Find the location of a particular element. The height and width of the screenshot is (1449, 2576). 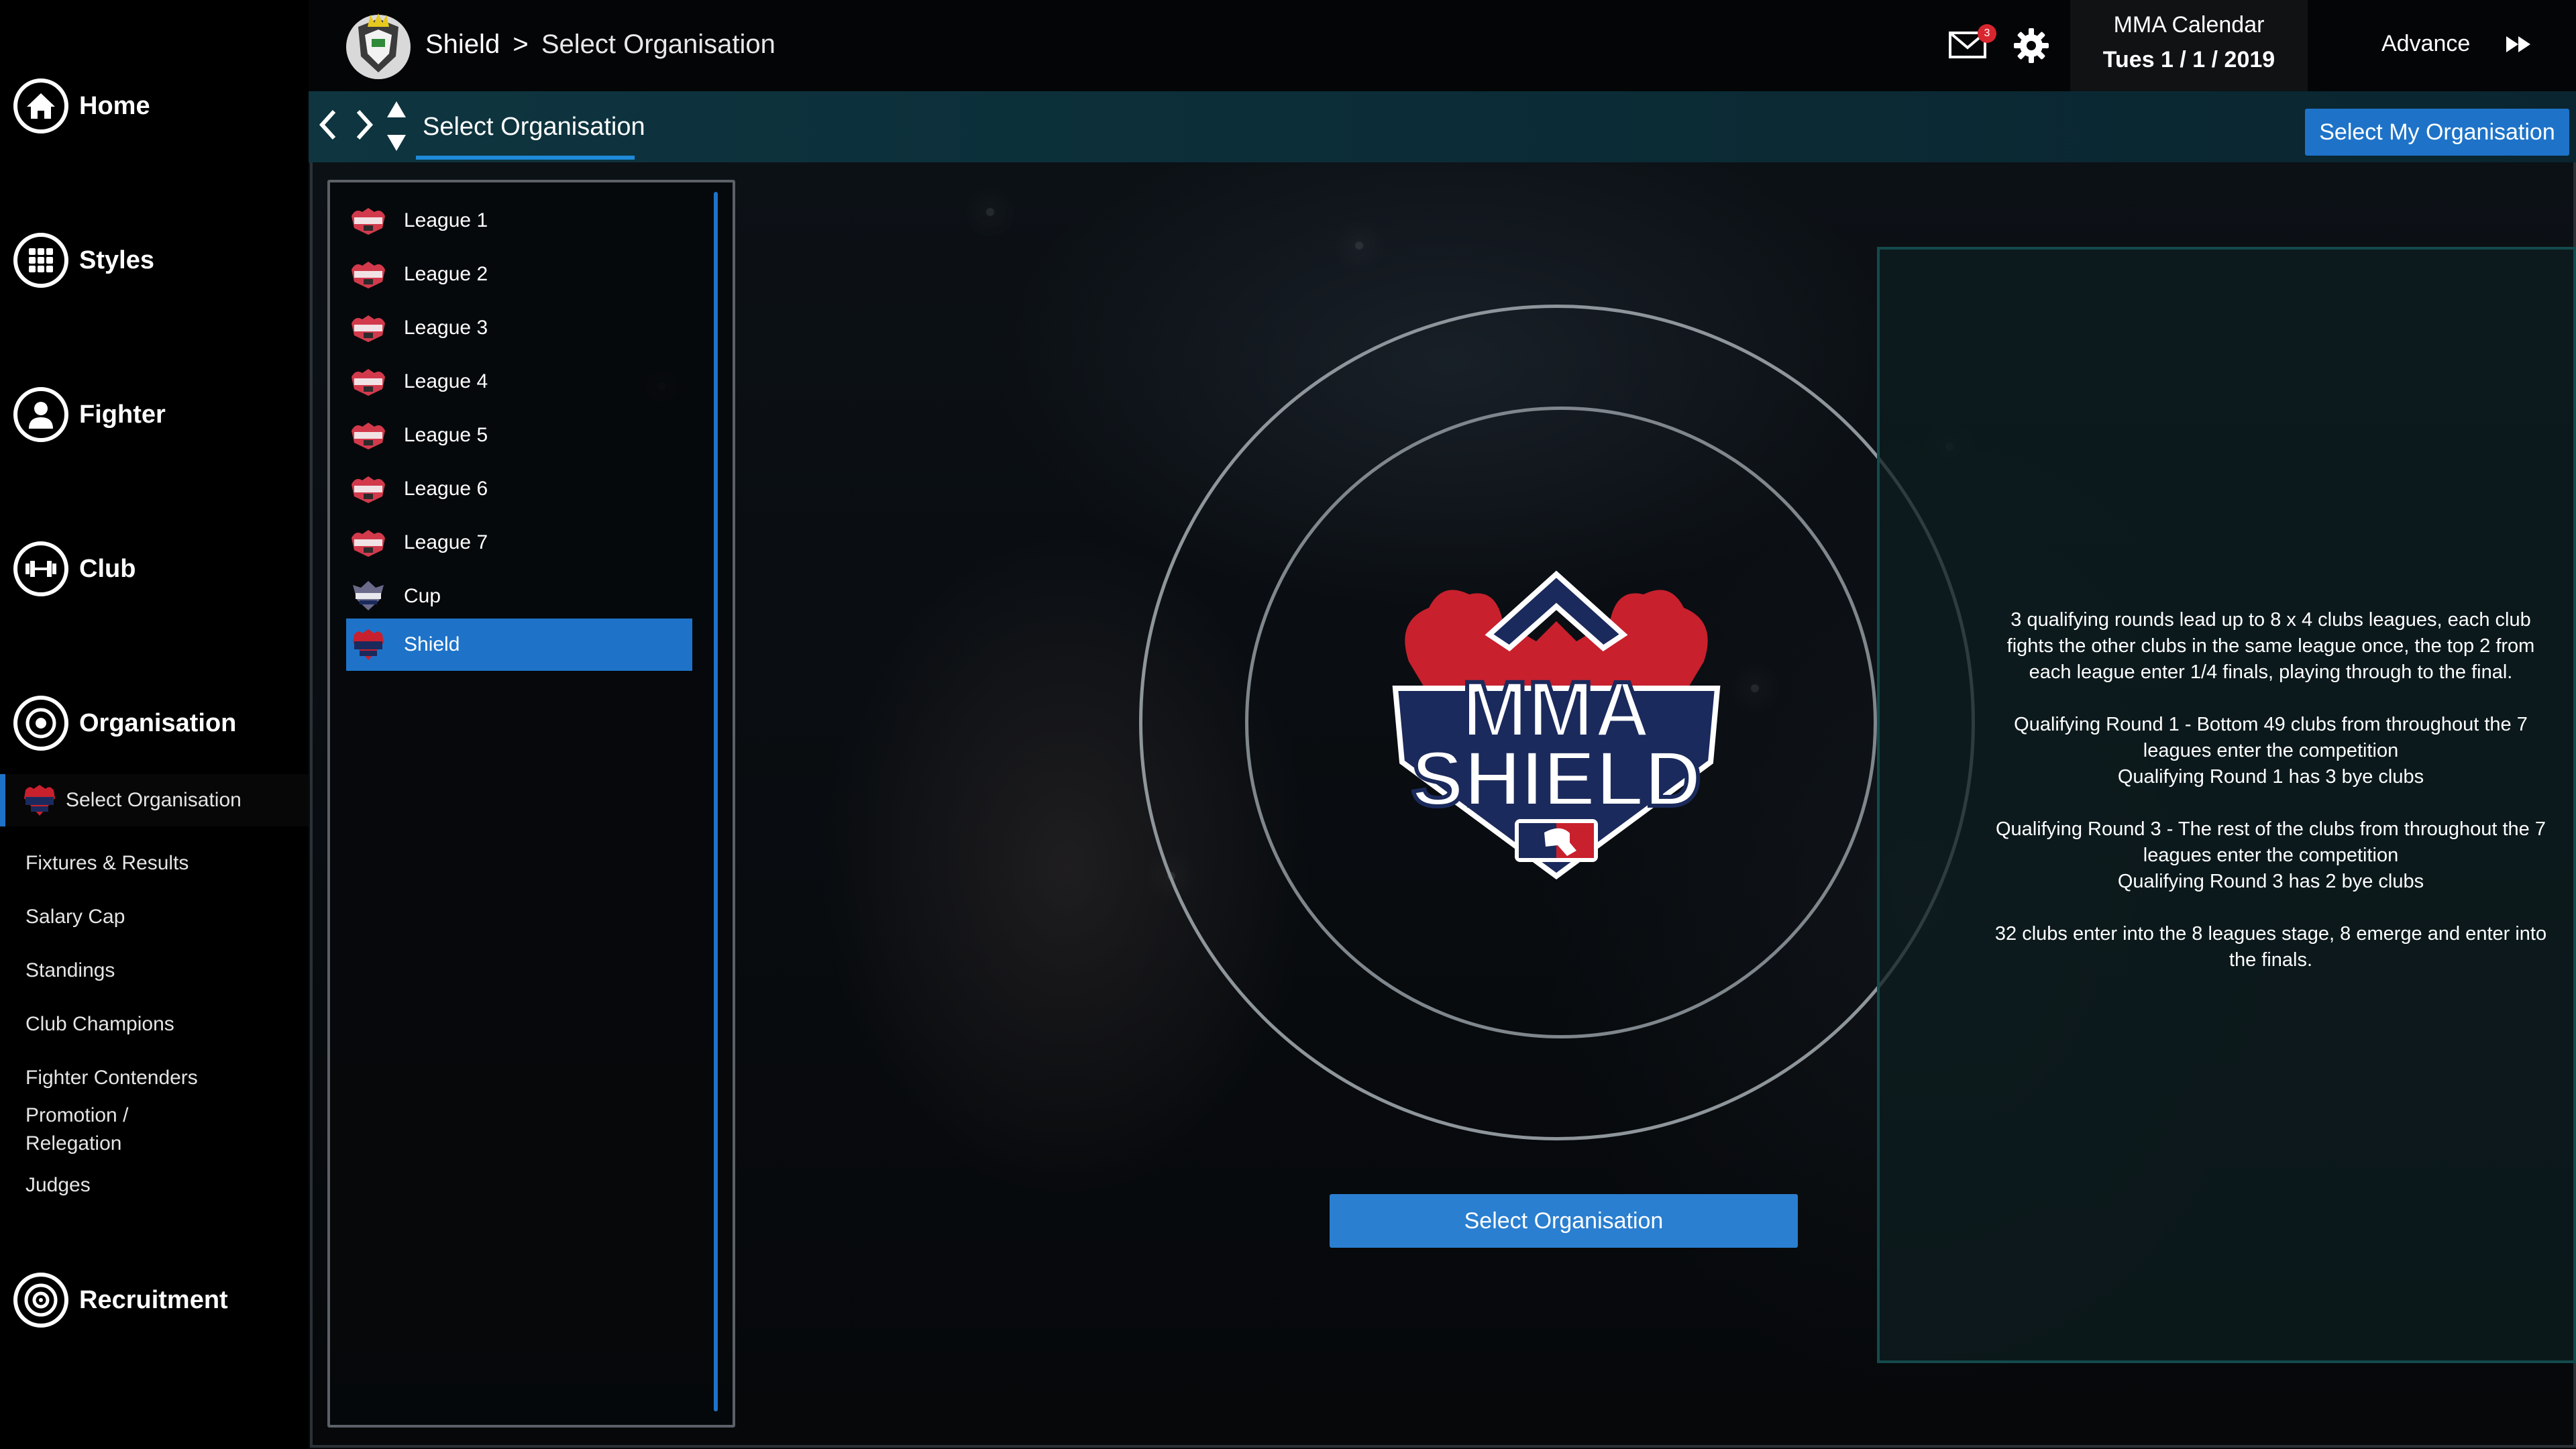

list-item-label: League 2 is located at coordinates (446, 274).